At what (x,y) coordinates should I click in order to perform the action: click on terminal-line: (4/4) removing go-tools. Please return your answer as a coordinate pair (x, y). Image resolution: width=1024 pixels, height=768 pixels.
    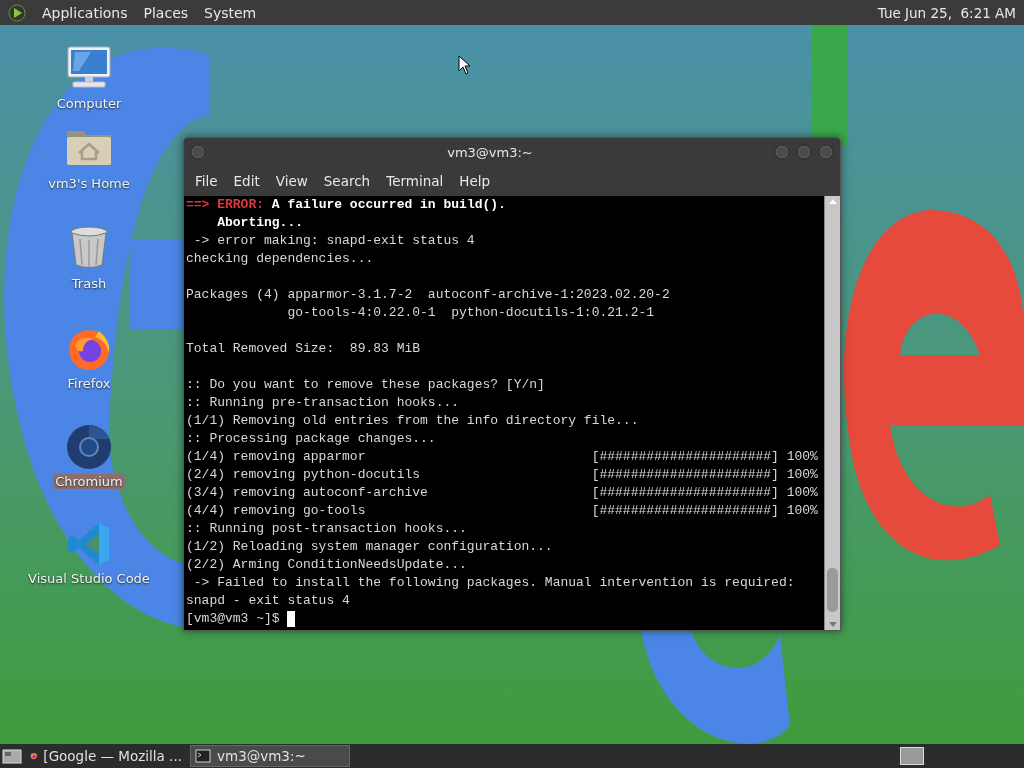
    Looking at the image, I should click on (276, 511).